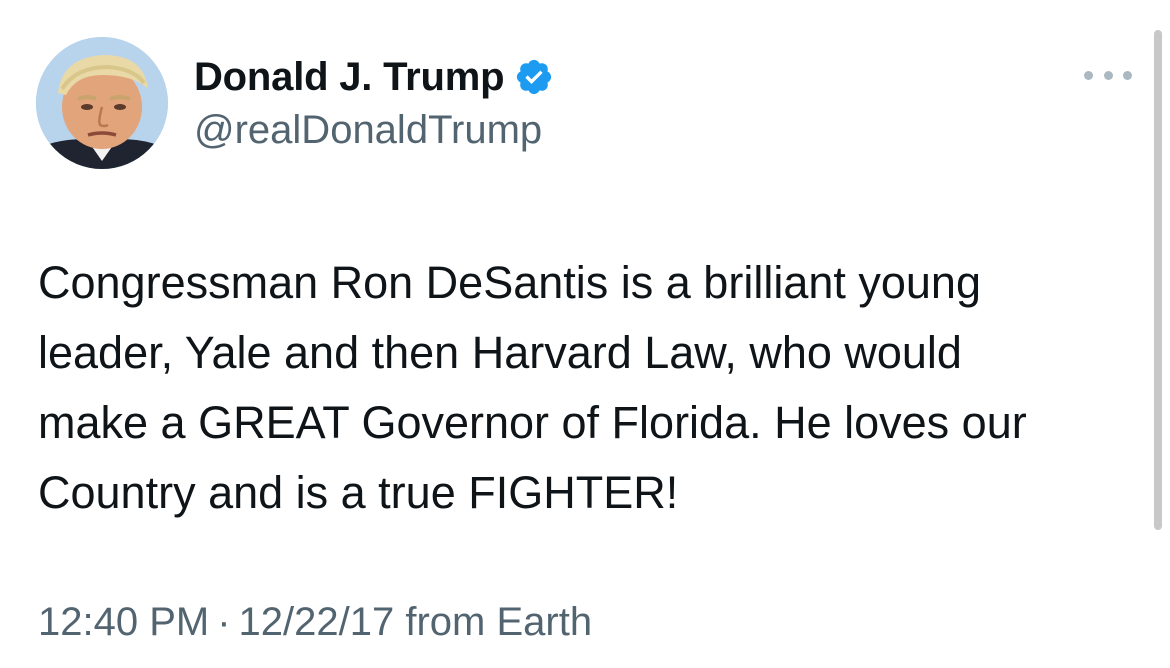 This screenshot has width=1170, height=668. Describe the element at coordinates (499, 622) in the screenshot. I see `tweet-source: from Earth` at that location.